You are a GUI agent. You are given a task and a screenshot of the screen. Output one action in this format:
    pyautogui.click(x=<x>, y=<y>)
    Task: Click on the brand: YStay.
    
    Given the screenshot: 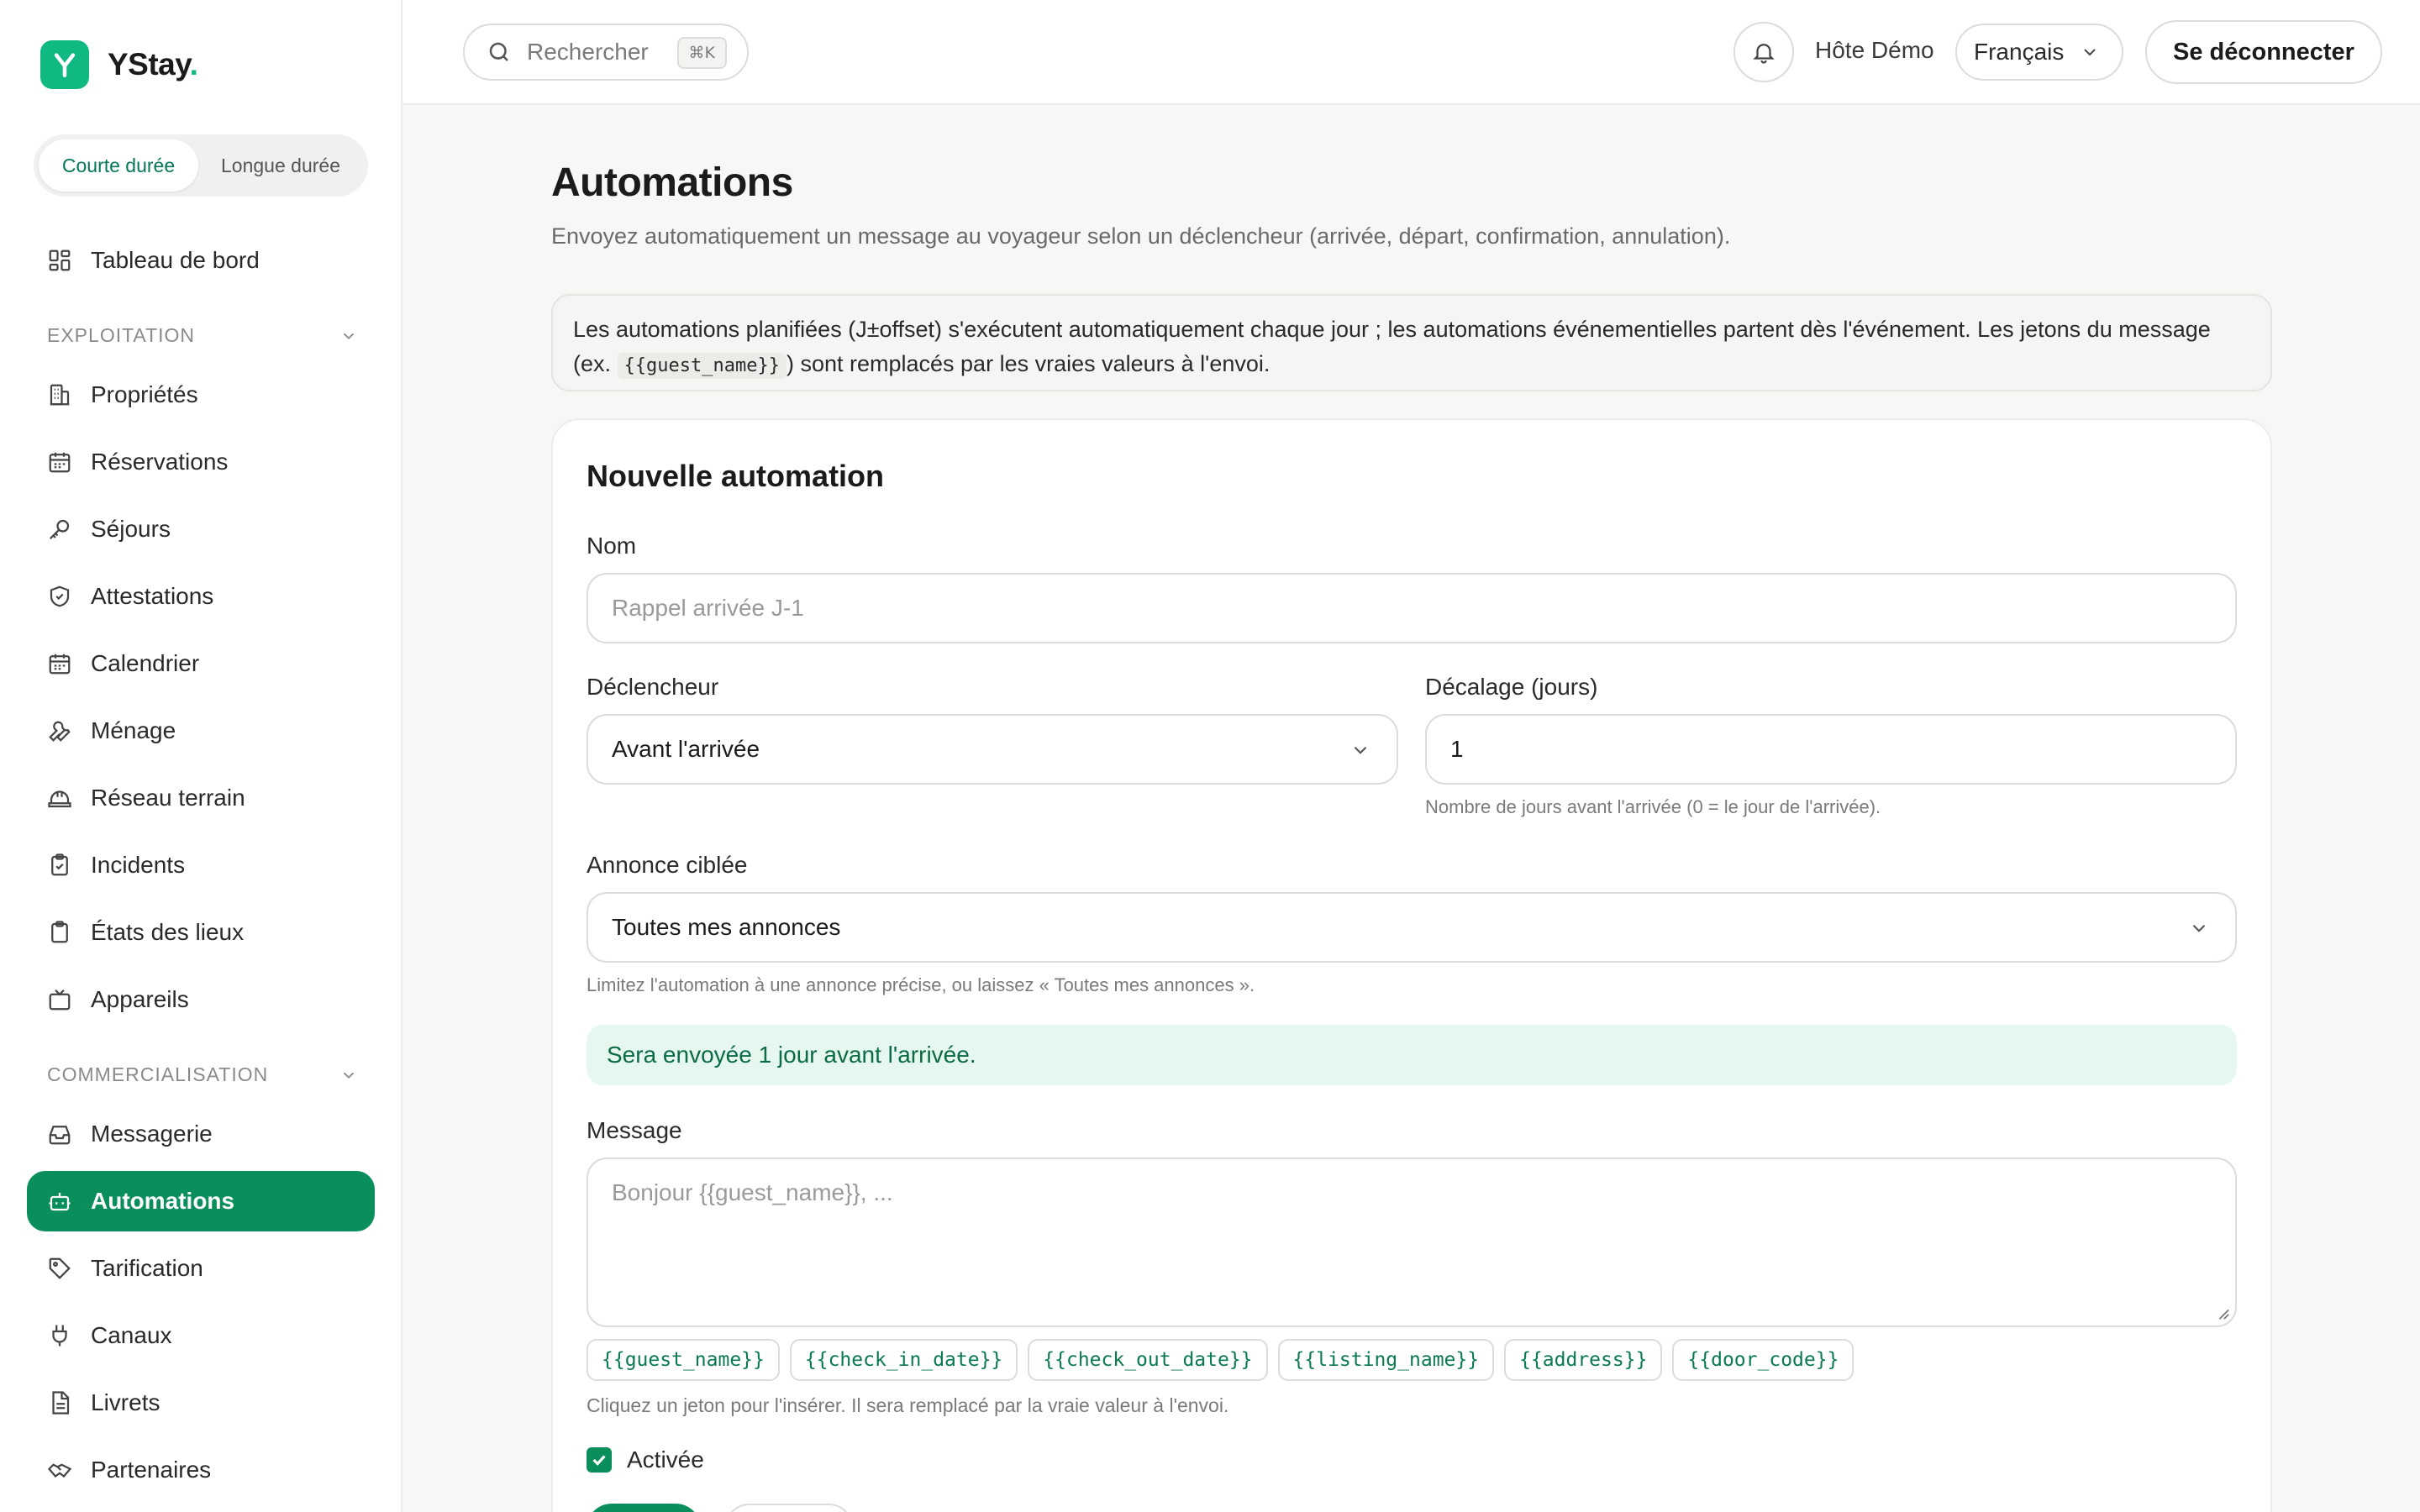 What is the action you would take?
    pyautogui.click(x=119, y=64)
    